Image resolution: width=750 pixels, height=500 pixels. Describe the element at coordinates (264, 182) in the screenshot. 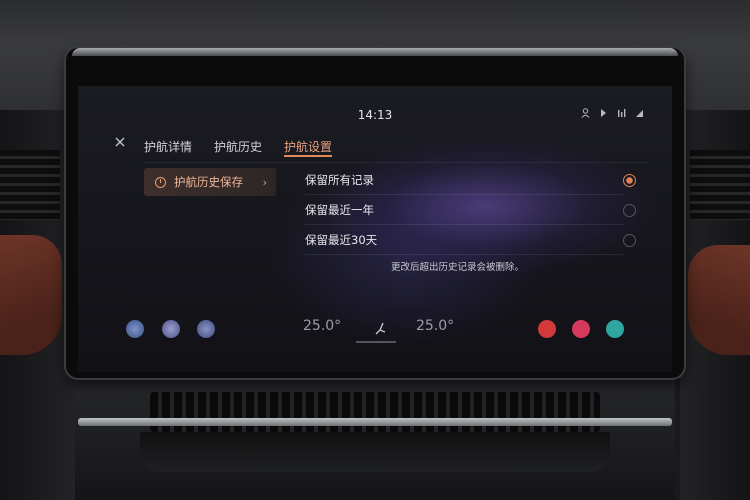

I see `chevron-right-icon: ›` at that location.